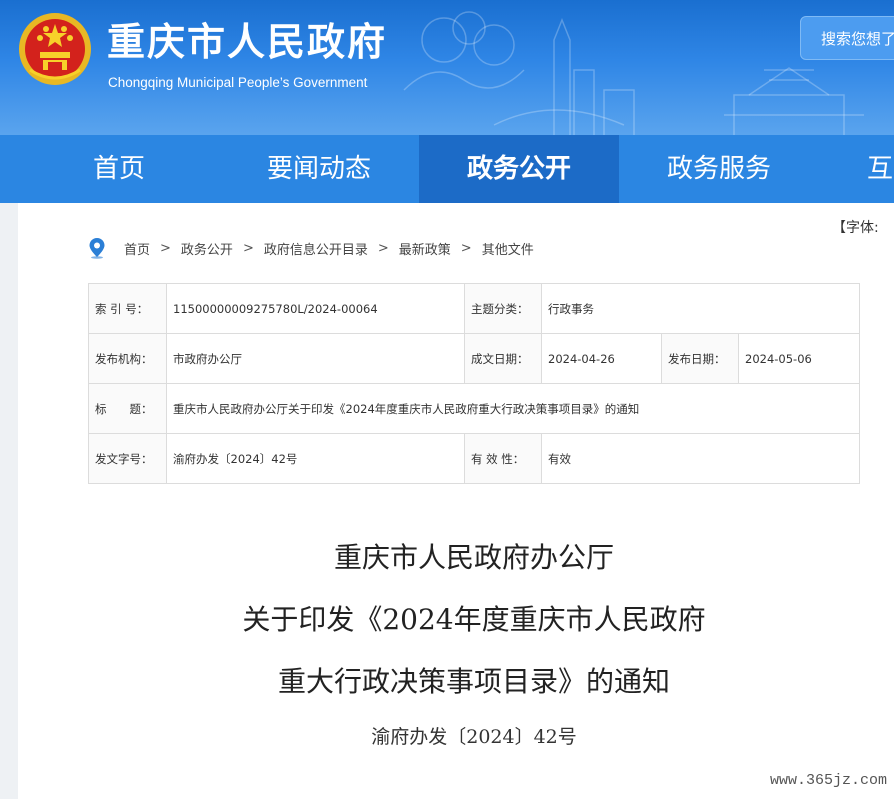 This screenshot has height=799, width=894. What do you see at coordinates (127, 408) in the screenshot?
I see `title-label: 标 题：` at bounding box center [127, 408].